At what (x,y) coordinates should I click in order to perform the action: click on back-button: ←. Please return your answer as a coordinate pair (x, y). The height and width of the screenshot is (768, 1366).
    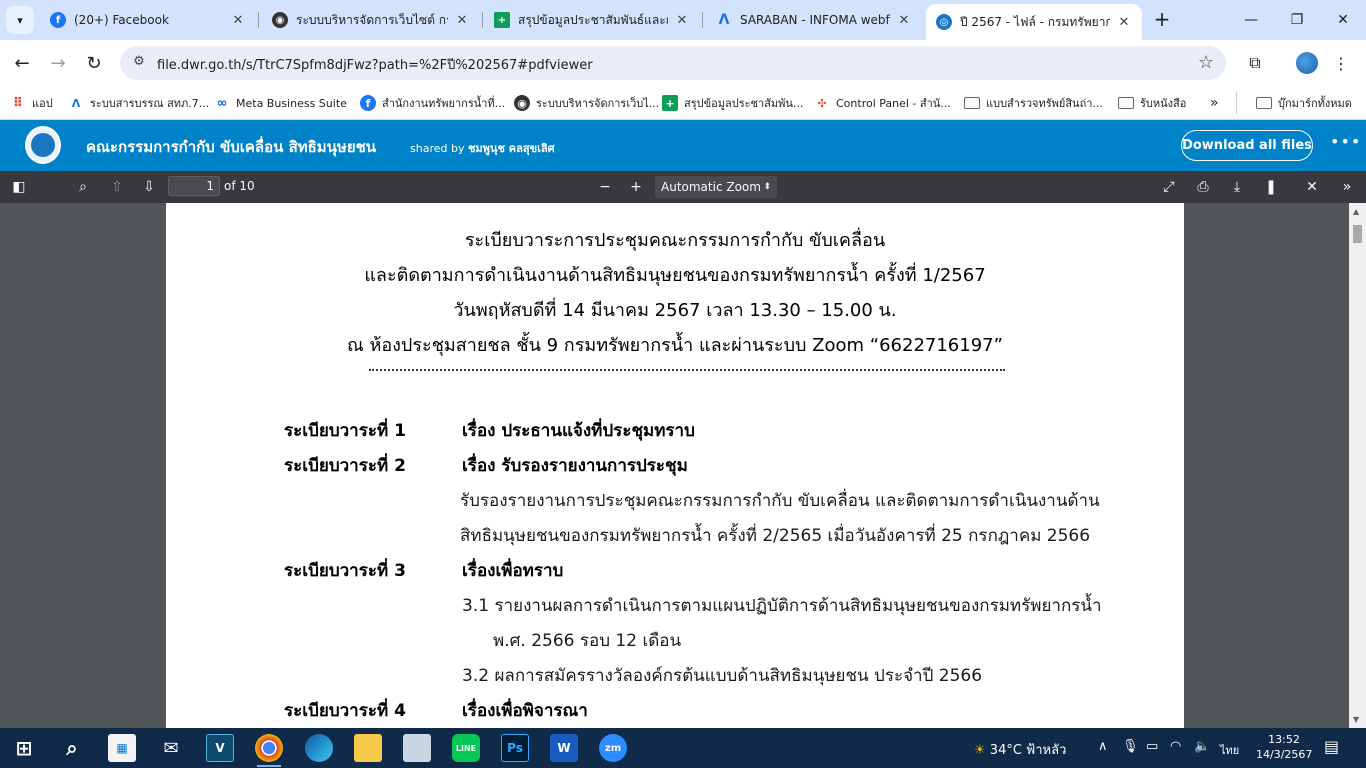
    Looking at the image, I should click on (22, 63).